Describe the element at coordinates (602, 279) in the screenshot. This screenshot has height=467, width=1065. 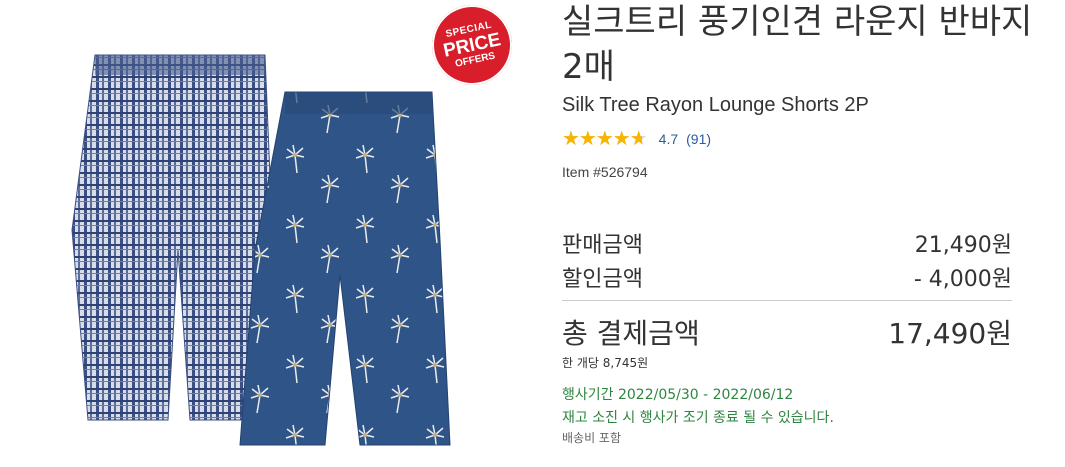
I see `discount-label: 할인금액` at that location.